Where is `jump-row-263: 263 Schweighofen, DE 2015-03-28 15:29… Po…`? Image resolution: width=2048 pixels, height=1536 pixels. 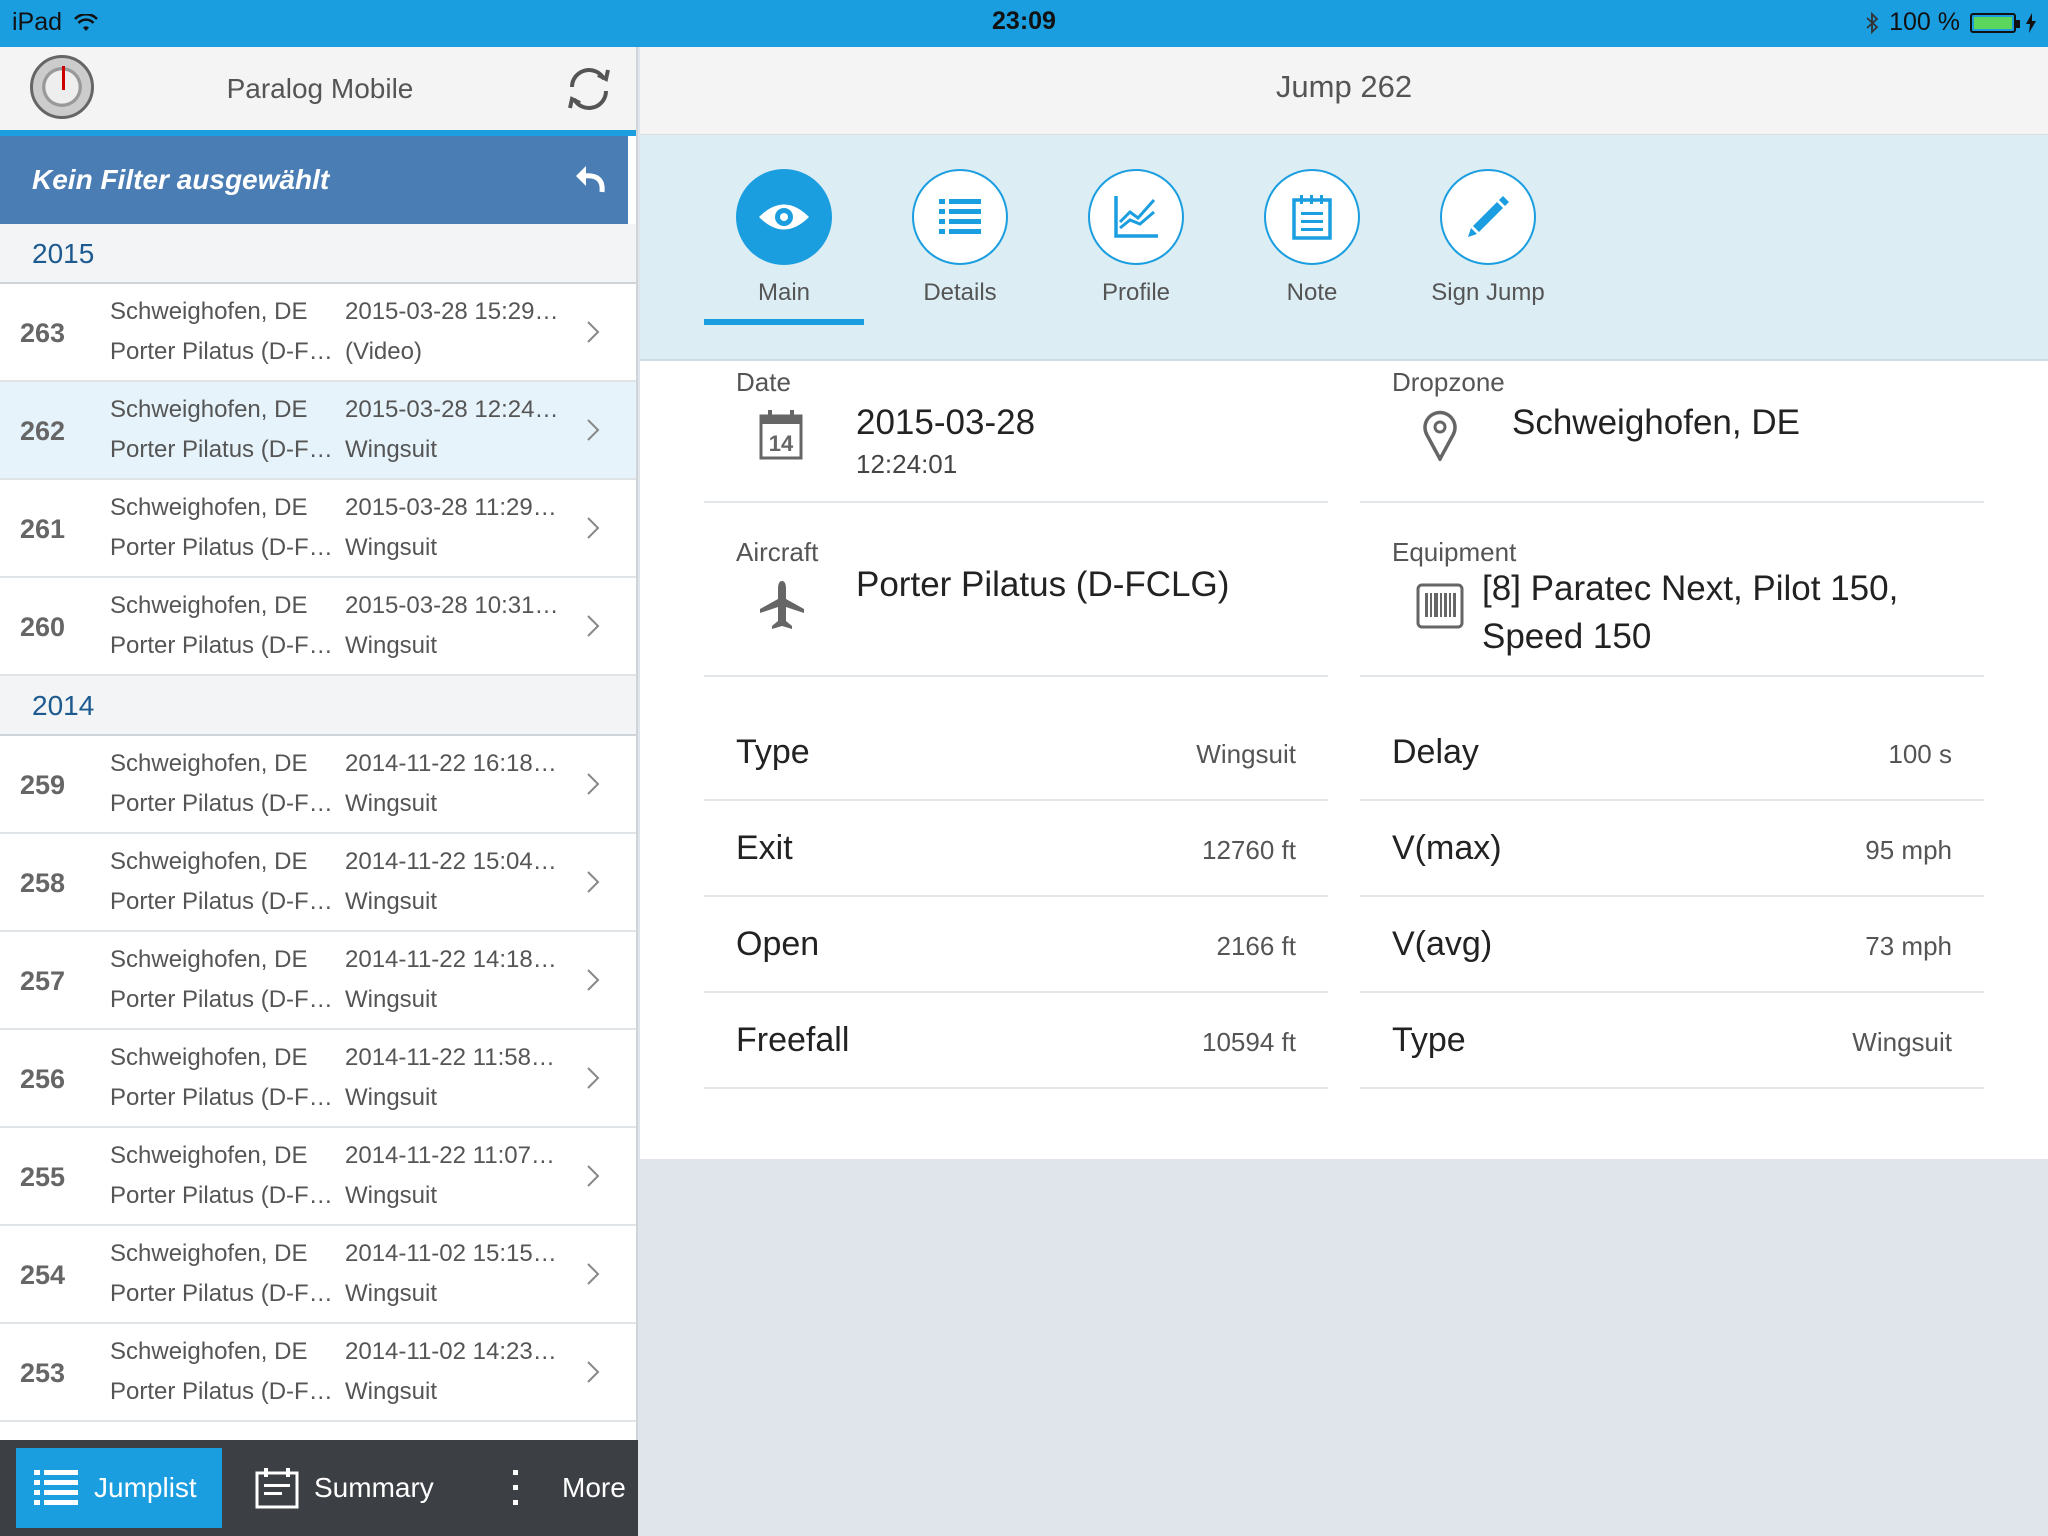 jump-row-263: 263 Schweighofen, DE 2015-03-28 15:29… Po… is located at coordinates (318, 333).